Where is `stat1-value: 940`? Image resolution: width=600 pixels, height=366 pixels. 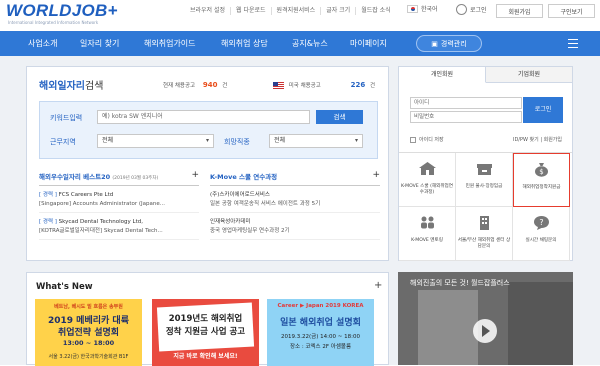
stat1-value: 940 is located at coordinates (210, 85).